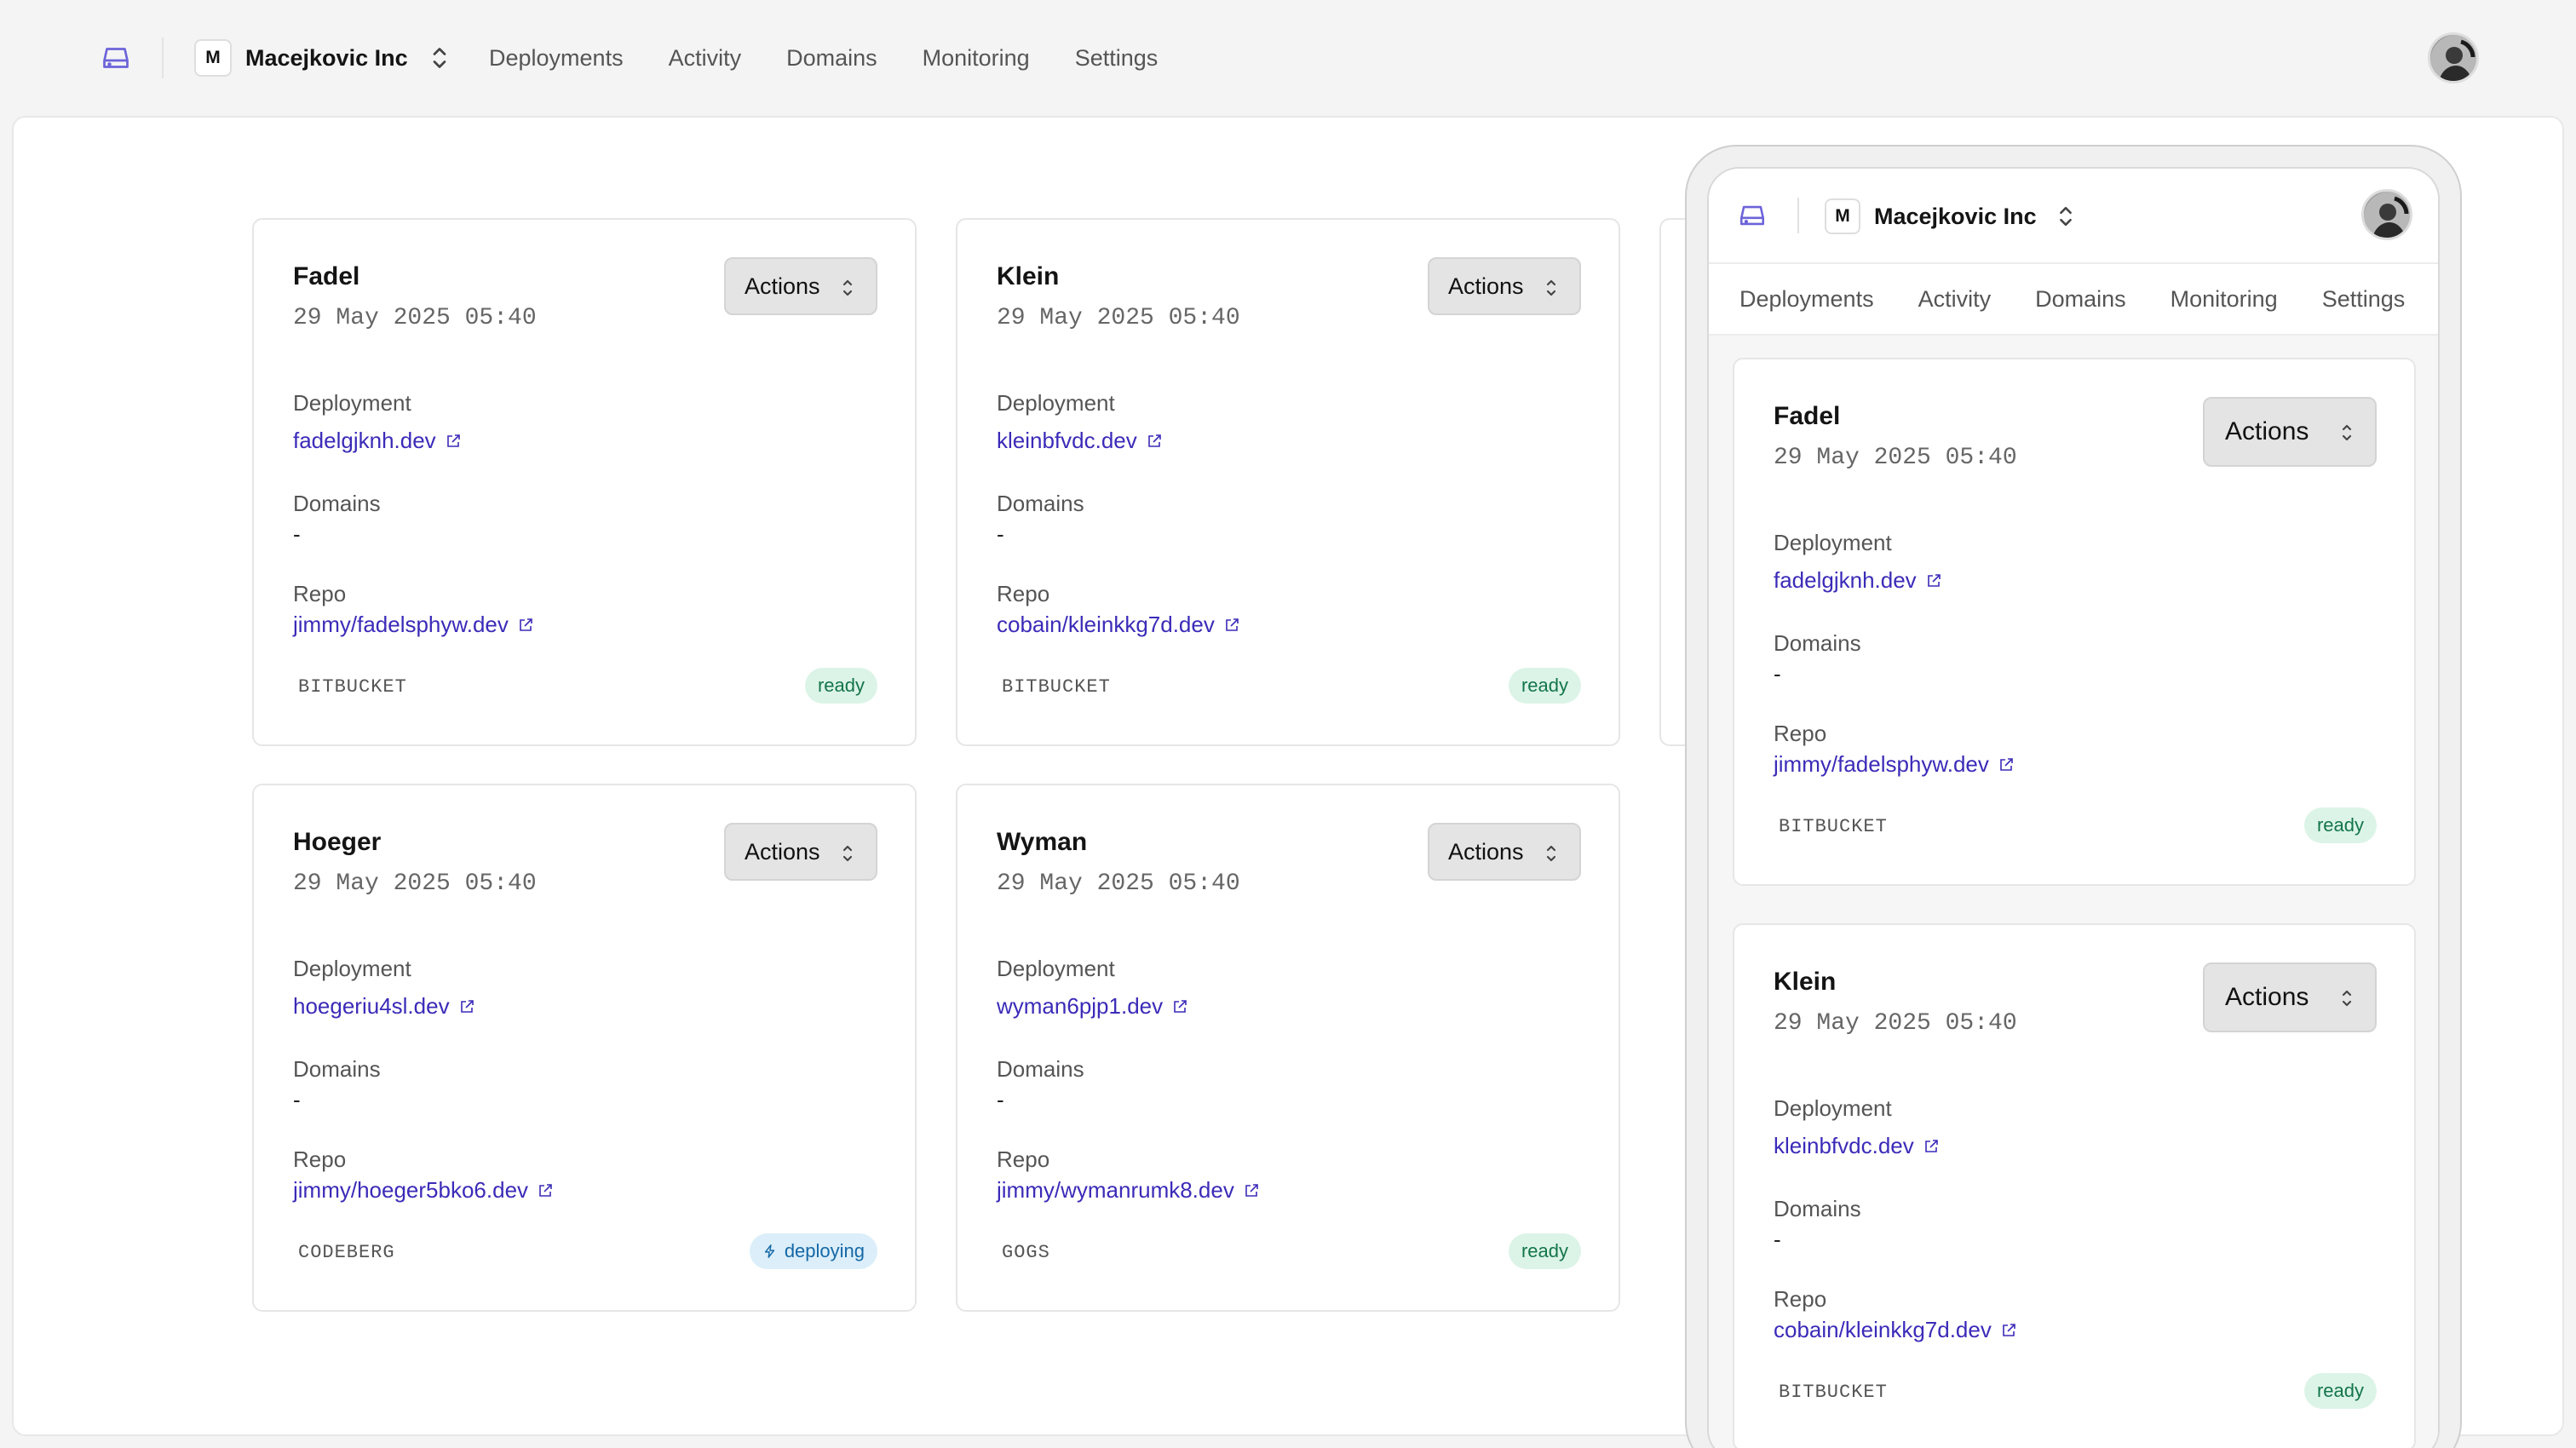  I want to click on mobile-header: M Macejkovic Inc, so click(2073, 216).